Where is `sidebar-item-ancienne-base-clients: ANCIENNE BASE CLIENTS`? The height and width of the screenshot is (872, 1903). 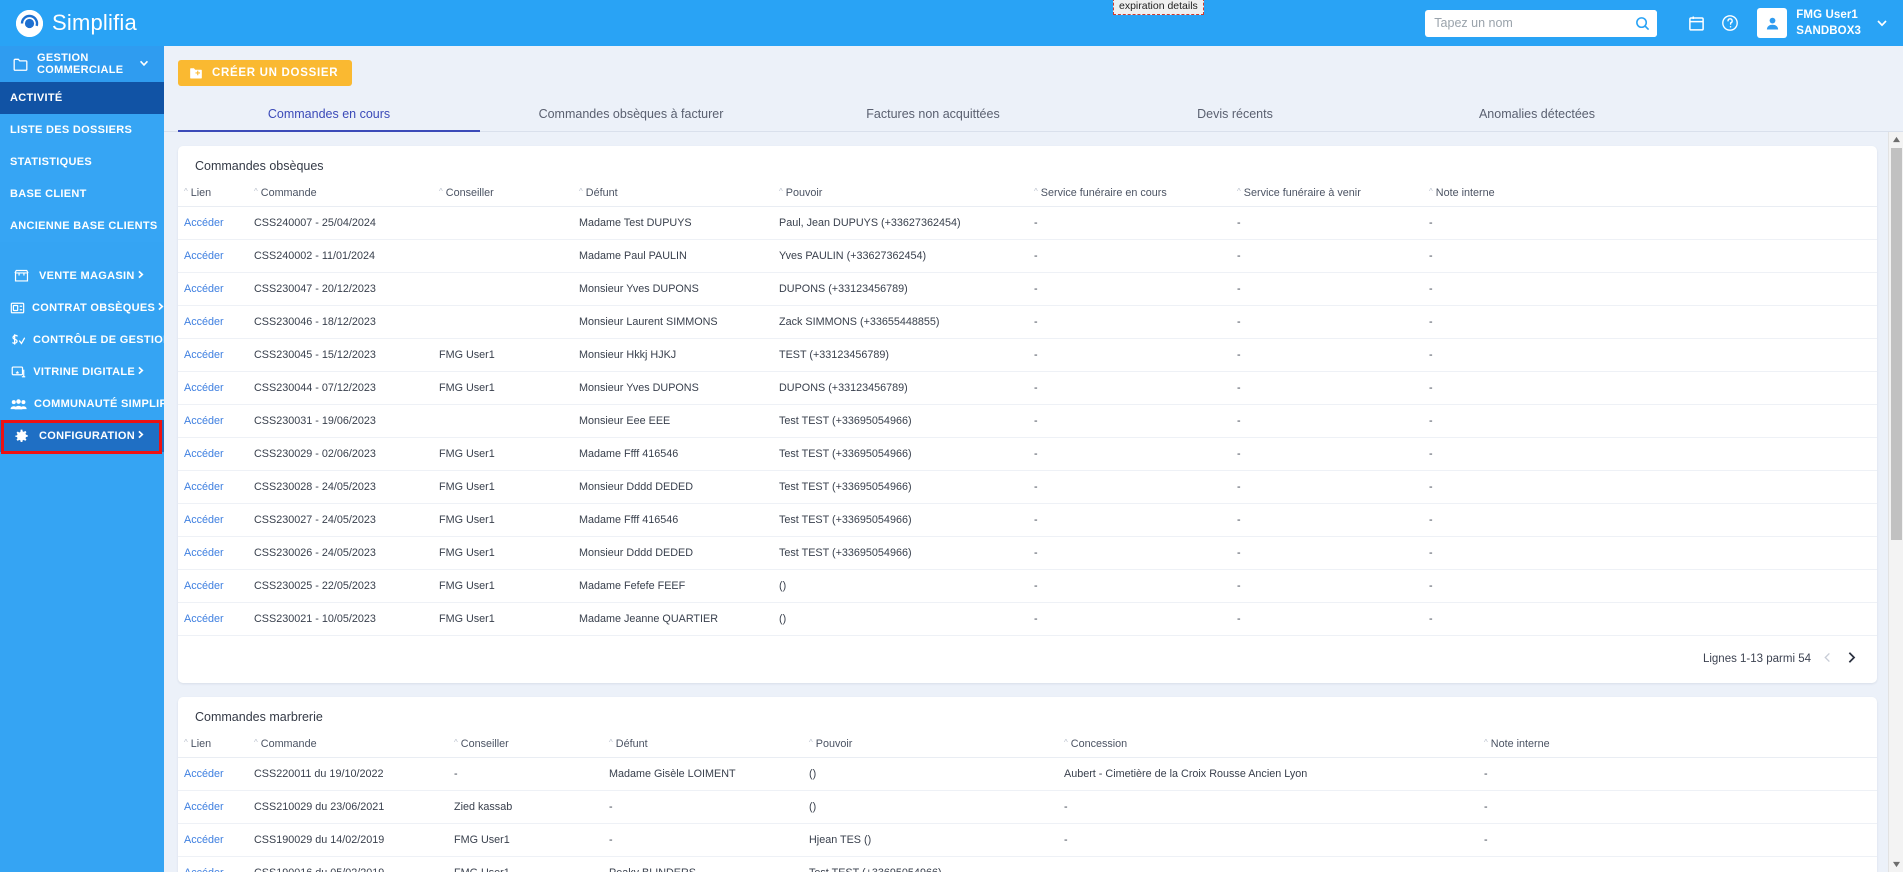 sidebar-item-ancienne-base-clients: ANCIENNE BASE CLIENTS is located at coordinates (82, 226).